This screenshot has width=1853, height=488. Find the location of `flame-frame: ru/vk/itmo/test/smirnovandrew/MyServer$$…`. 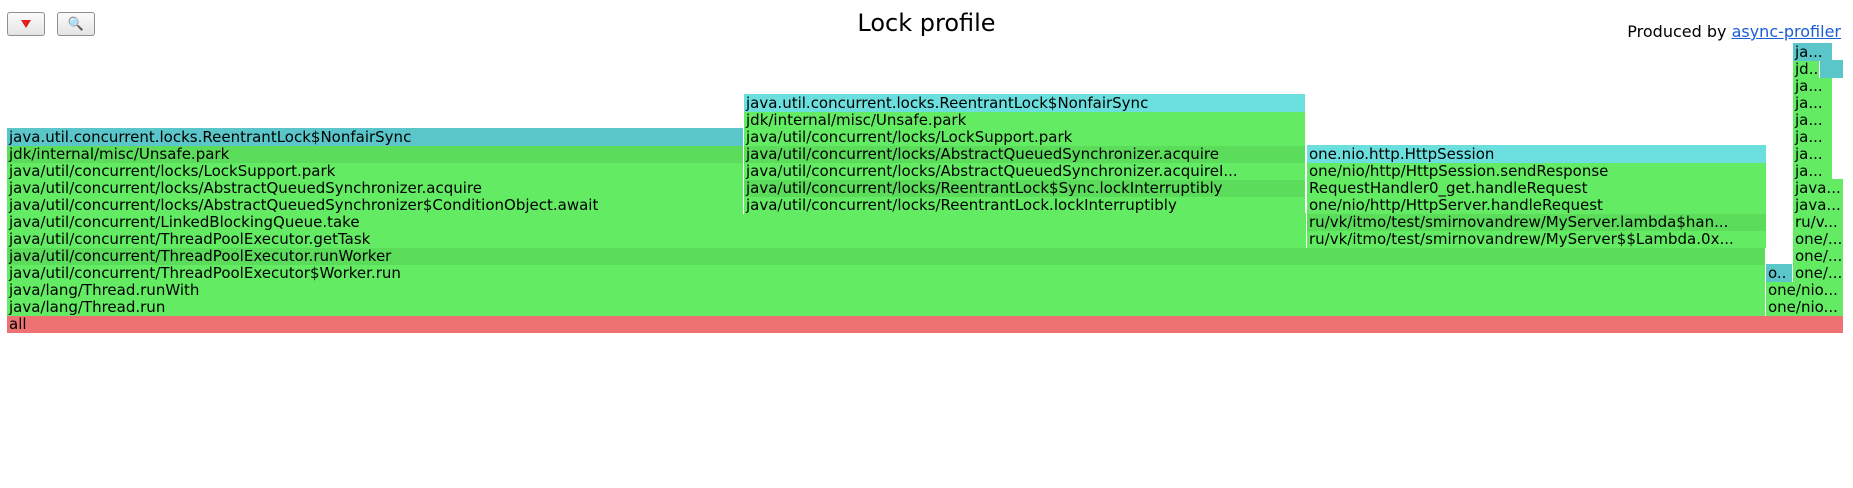

flame-frame: ru/vk/itmo/test/smirnovandrew/MyServer$$… is located at coordinates (1536, 238).